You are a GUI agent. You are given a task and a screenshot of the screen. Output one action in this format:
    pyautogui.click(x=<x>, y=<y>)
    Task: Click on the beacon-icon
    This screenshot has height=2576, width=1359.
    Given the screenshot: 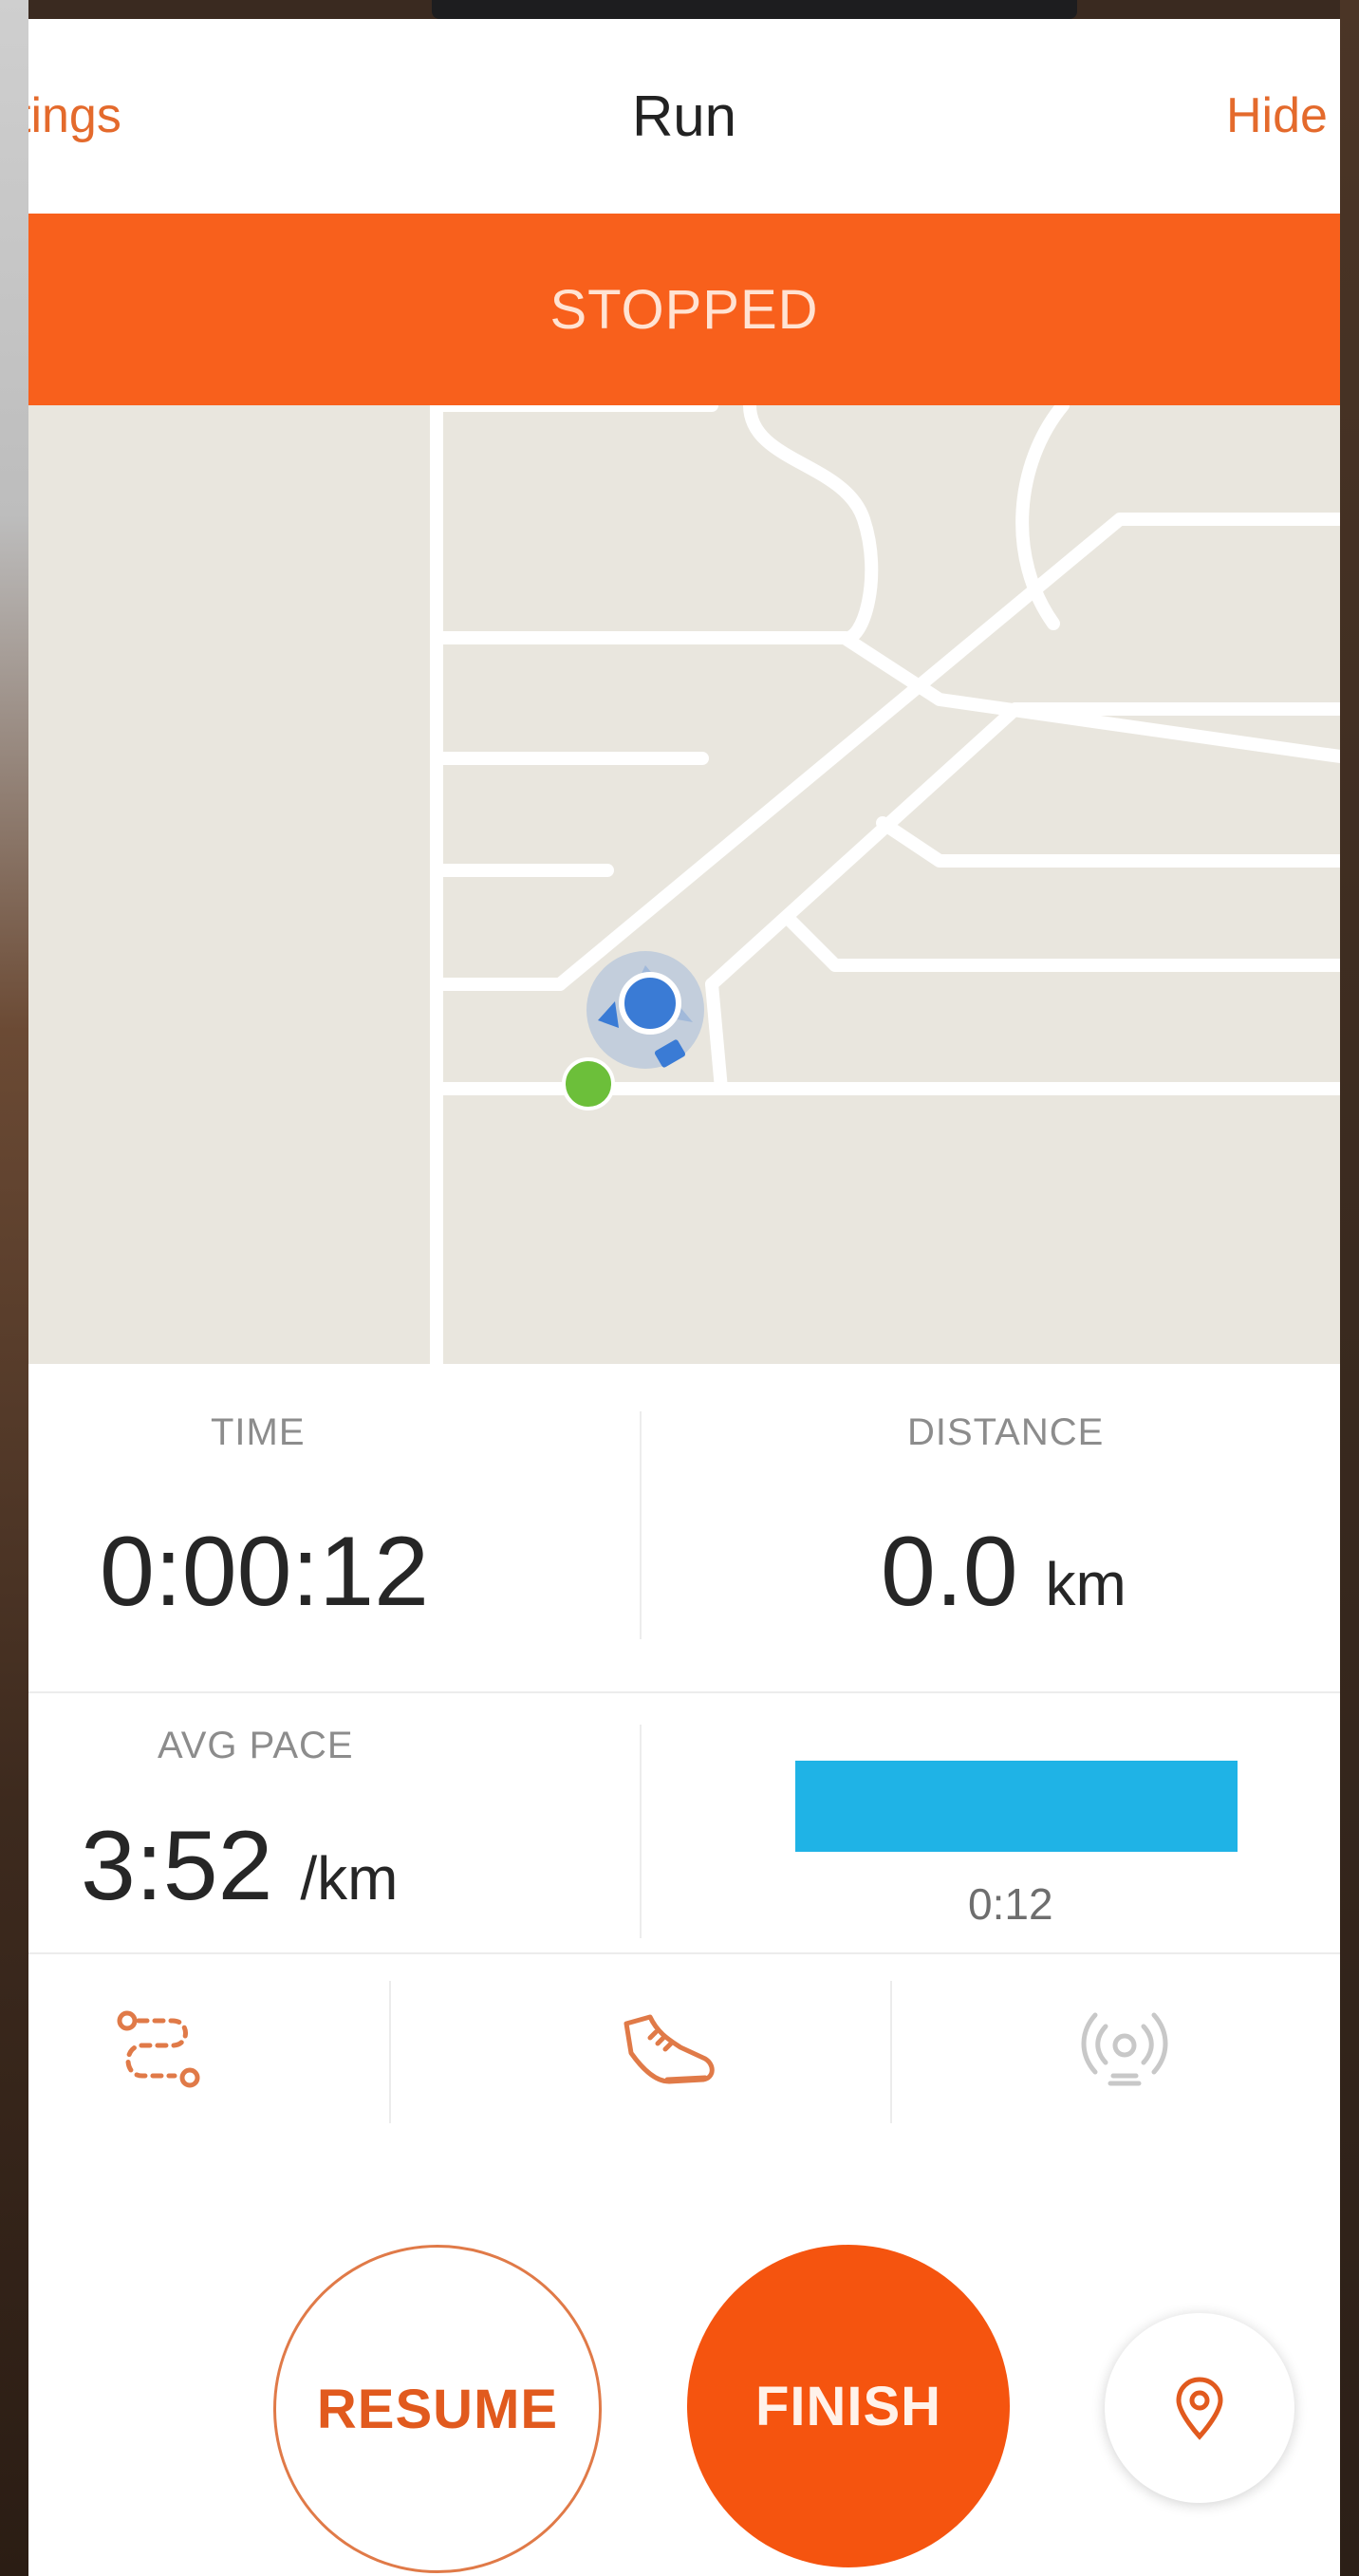 What is the action you would take?
    pyautogui.click(x=1124, y=2049)
    